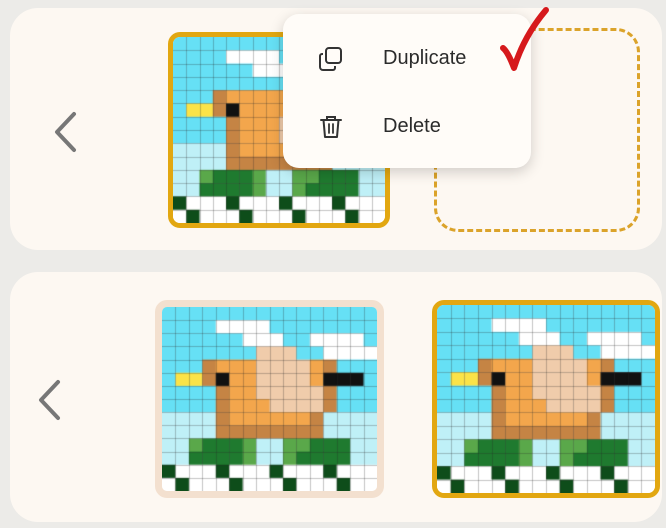 The width and height of the screenshot is (666, 528). What do you see at coordinates (331, 59) in the screenshot?
I see `copy-icon` at bounding box center [331, 59].